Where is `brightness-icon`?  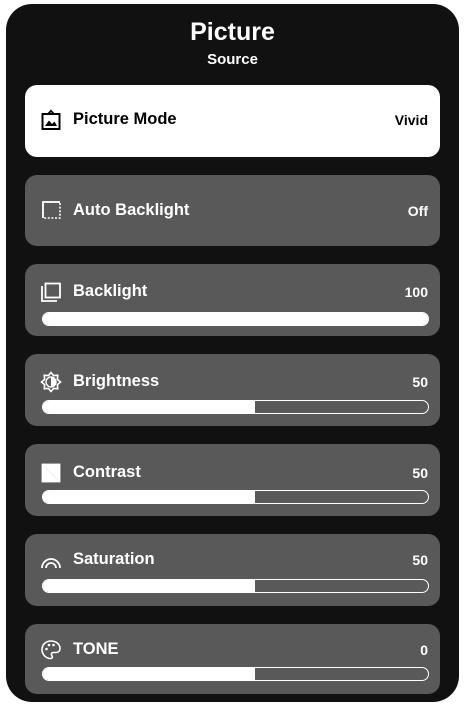 brightness-icon is located at coordinates (51, 382).